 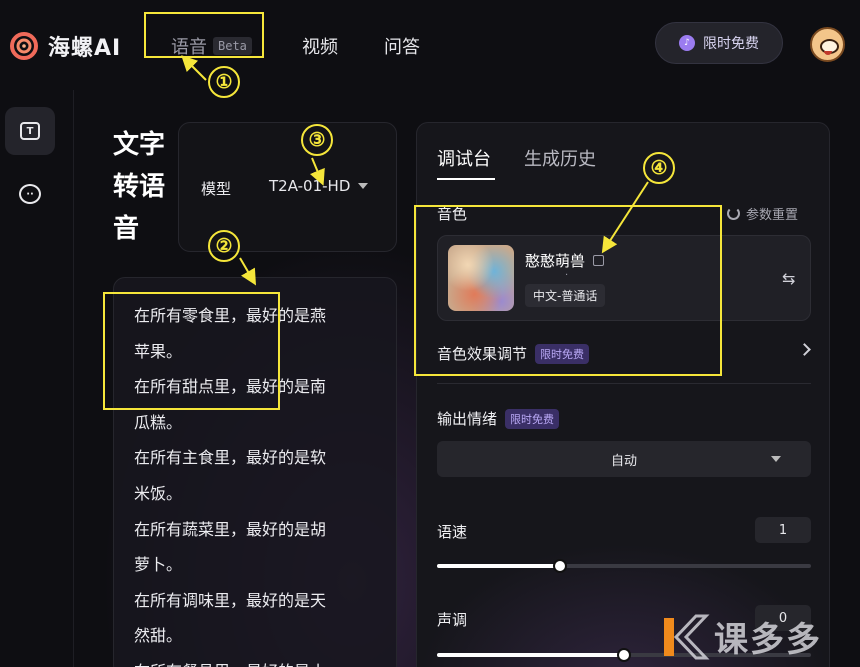 I want to click on watermark-logo-icon, so click(x=685, y=637).